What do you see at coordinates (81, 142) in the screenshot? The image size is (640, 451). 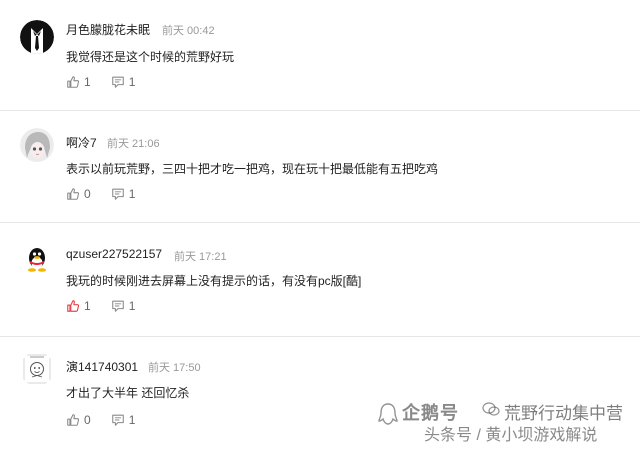 I see `comment-username: 啊冷7` at bounding box center [81, 142].